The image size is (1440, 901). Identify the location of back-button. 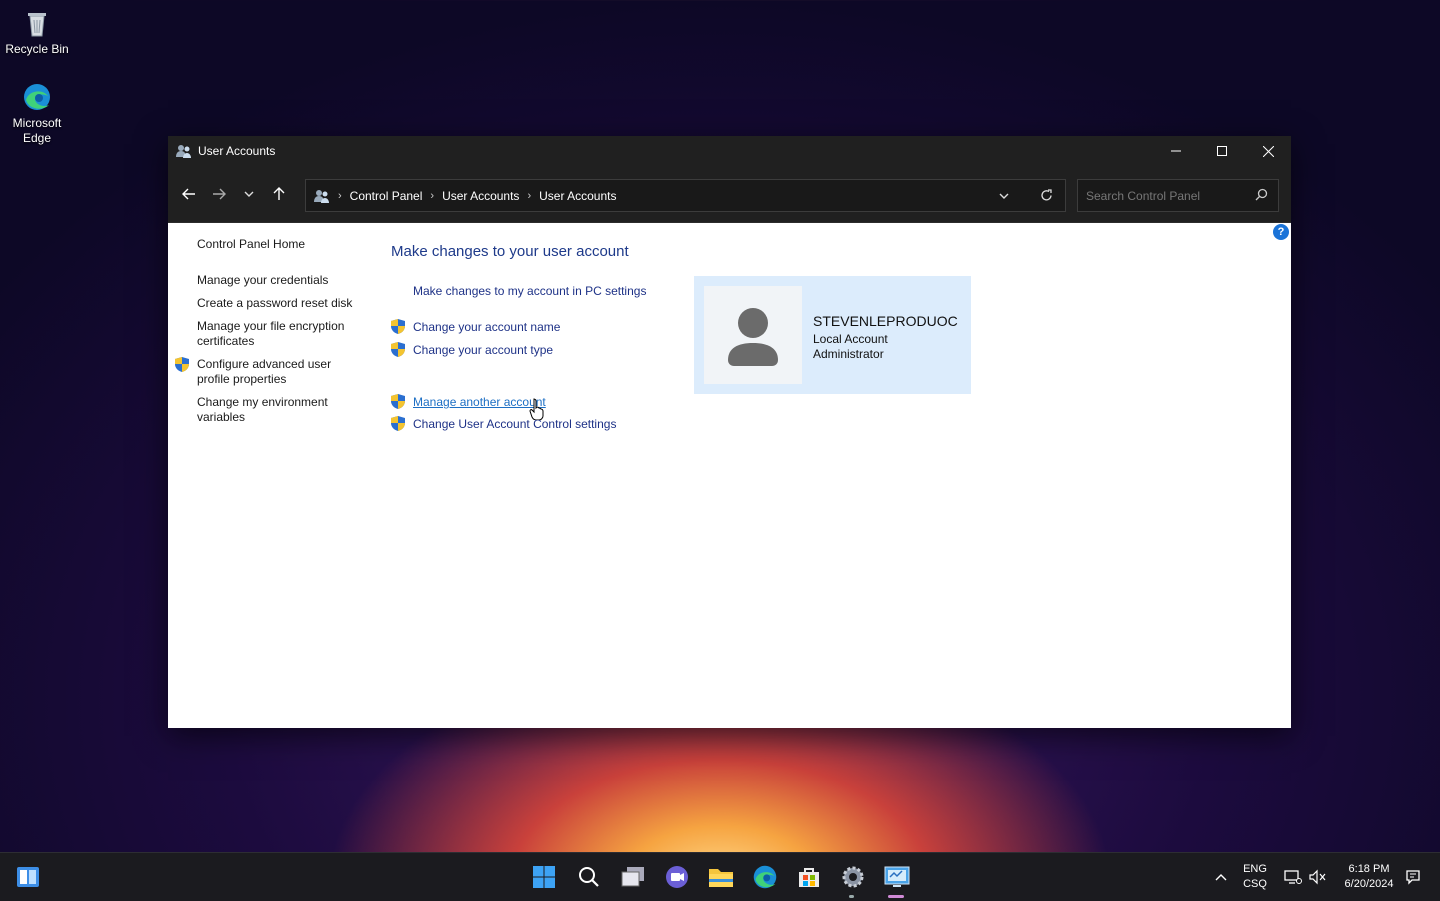
(189, 194).